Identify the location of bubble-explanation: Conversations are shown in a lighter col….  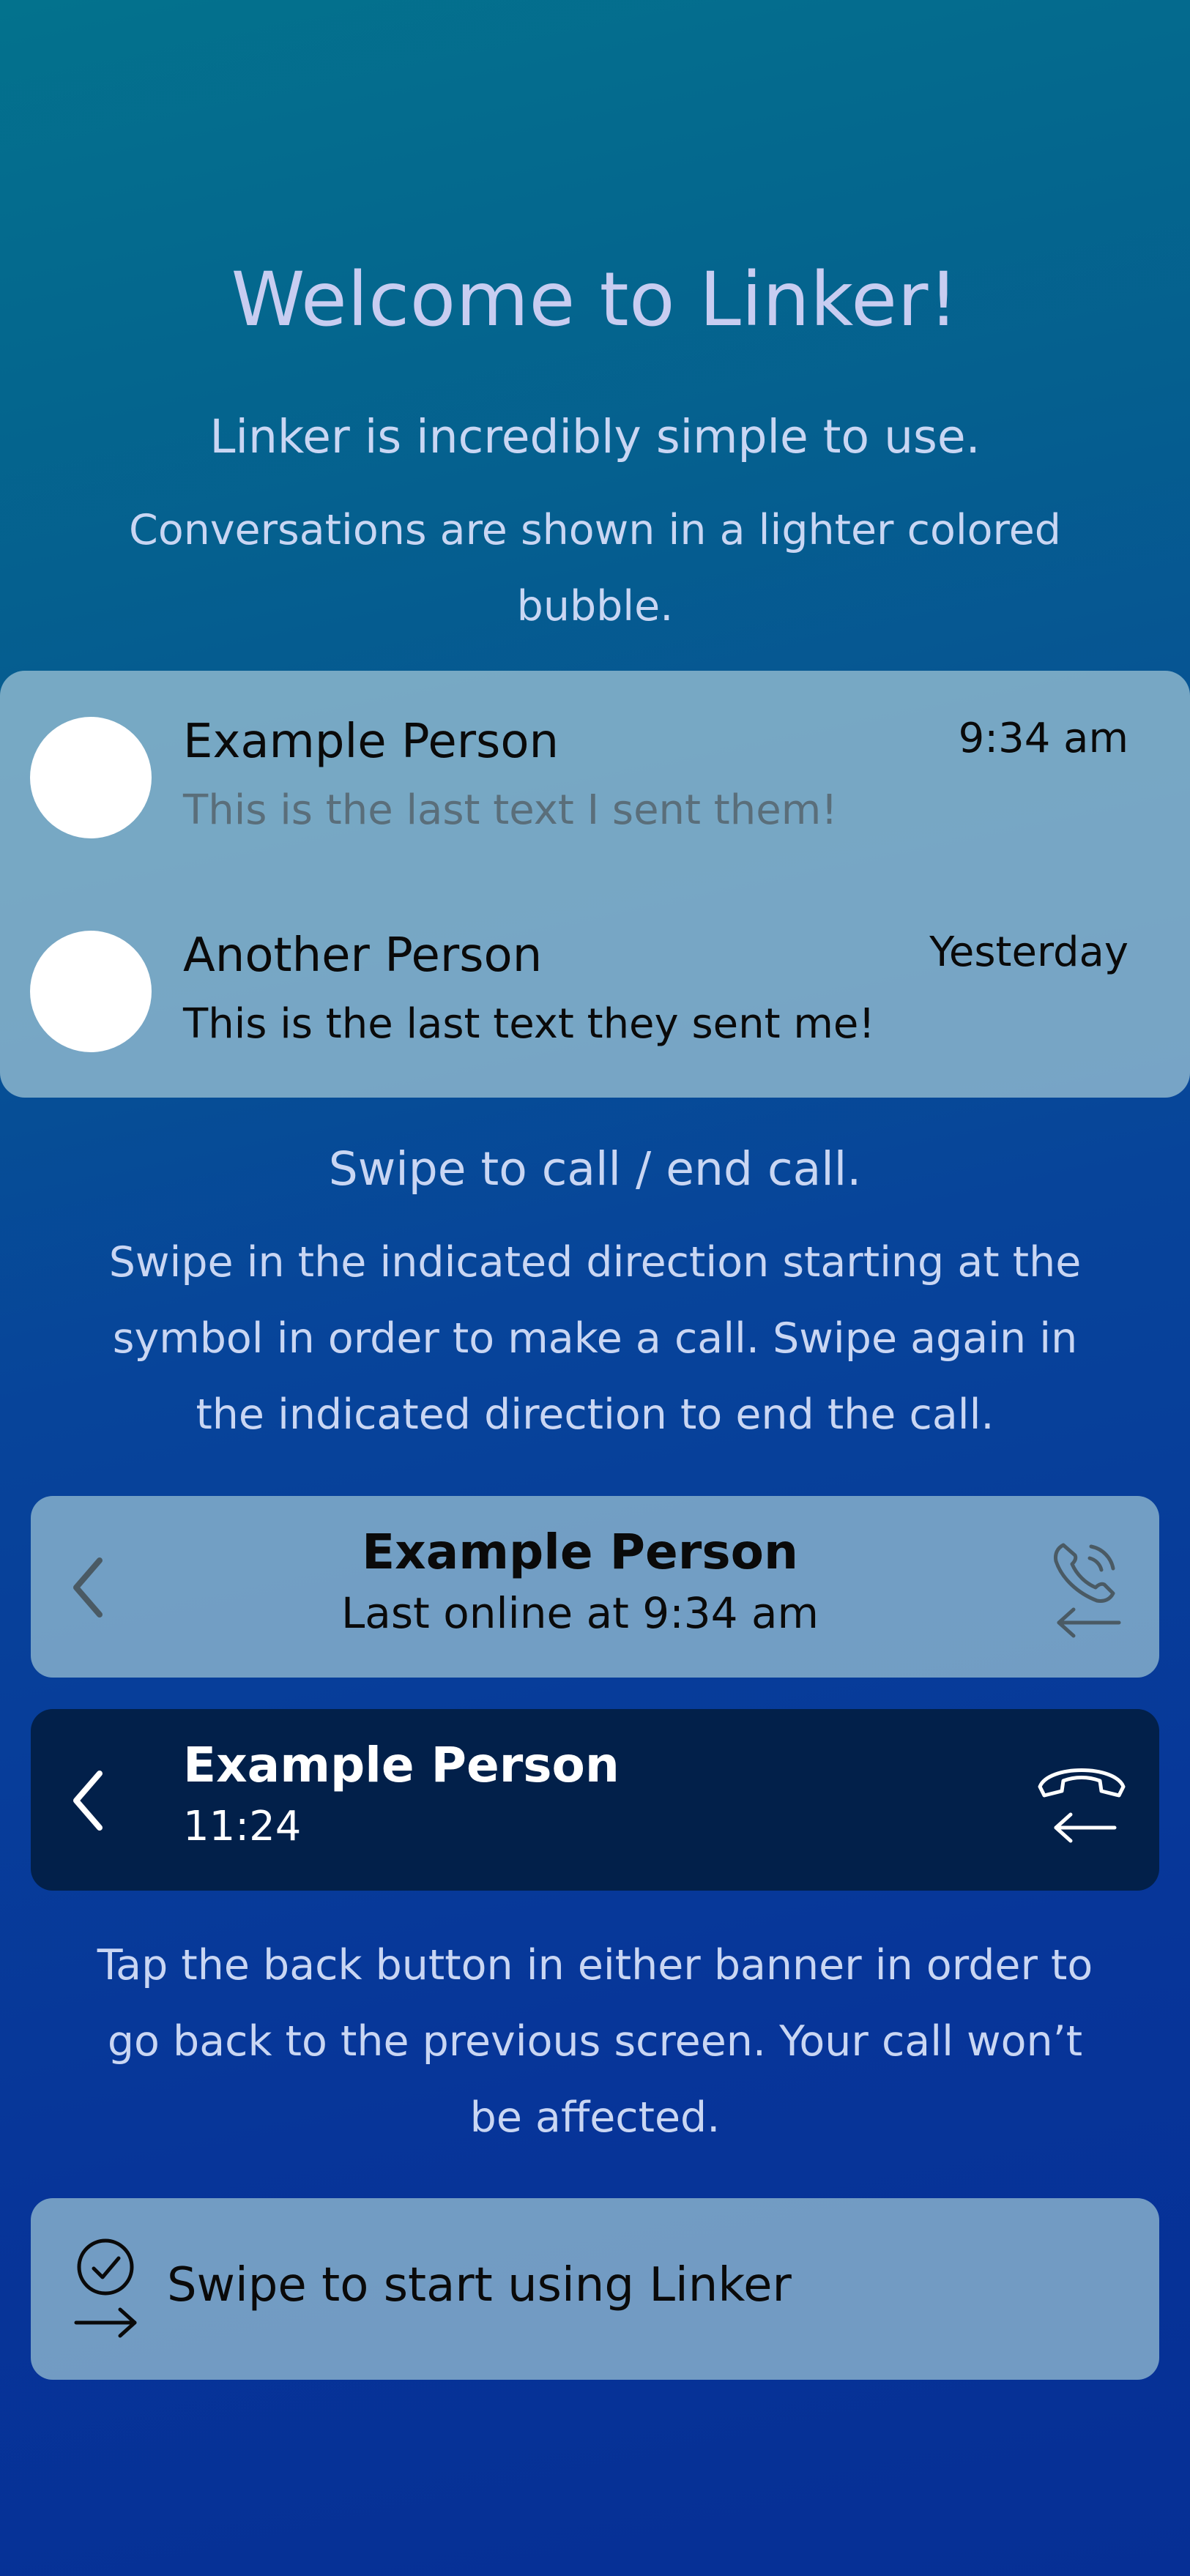
(595, 568).